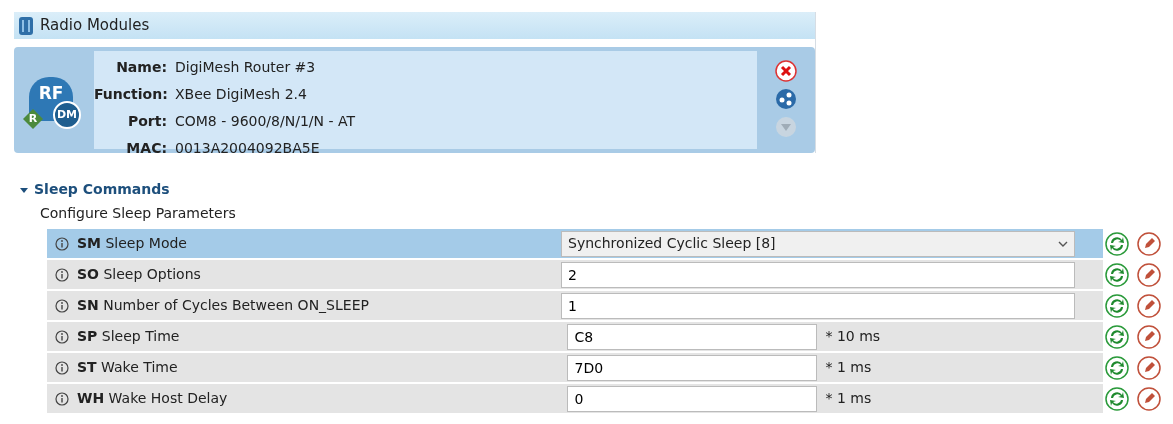 The image size is (1173, 424). Describe the element at coordinates (245, 67) in the screenshot. I see `field-value: DigiMesh Router #3` at that location.